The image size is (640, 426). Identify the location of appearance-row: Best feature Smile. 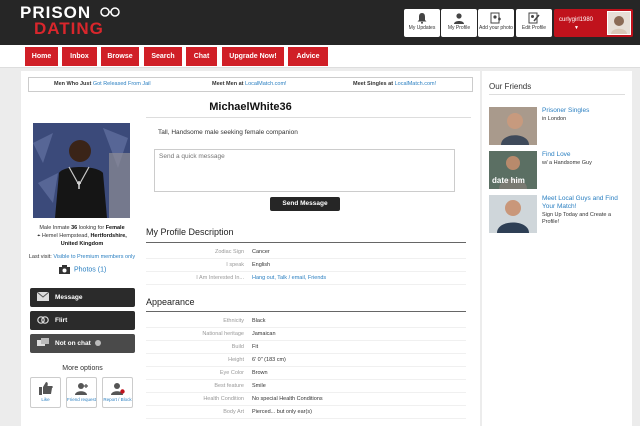
(306, 386).